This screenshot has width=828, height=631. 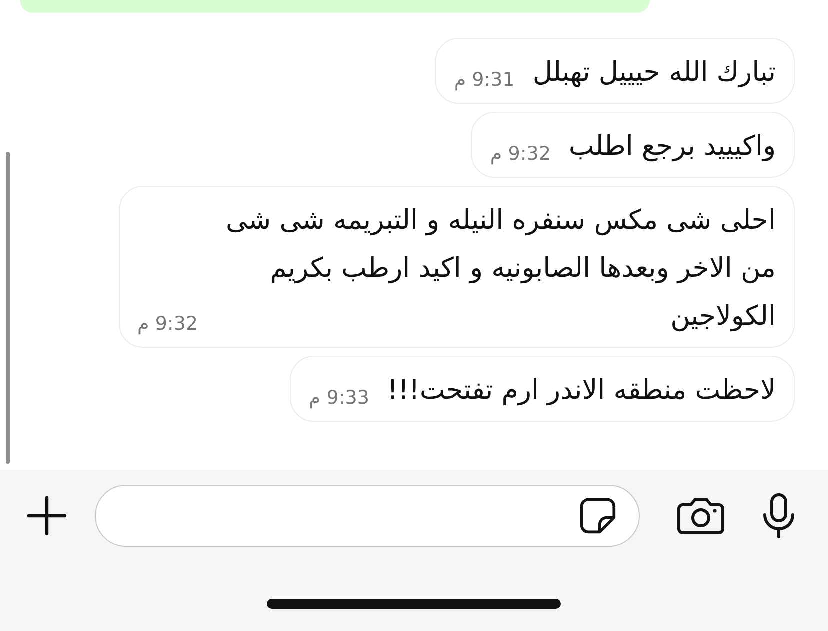 I want to click on message-time: 9:33 م, so click(x=339, y=399).